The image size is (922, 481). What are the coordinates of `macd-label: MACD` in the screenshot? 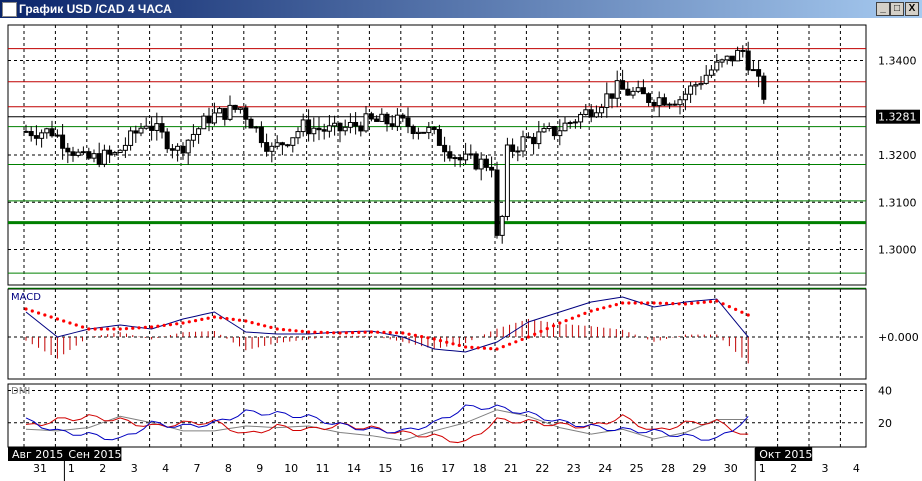 It's located at (26, 297).